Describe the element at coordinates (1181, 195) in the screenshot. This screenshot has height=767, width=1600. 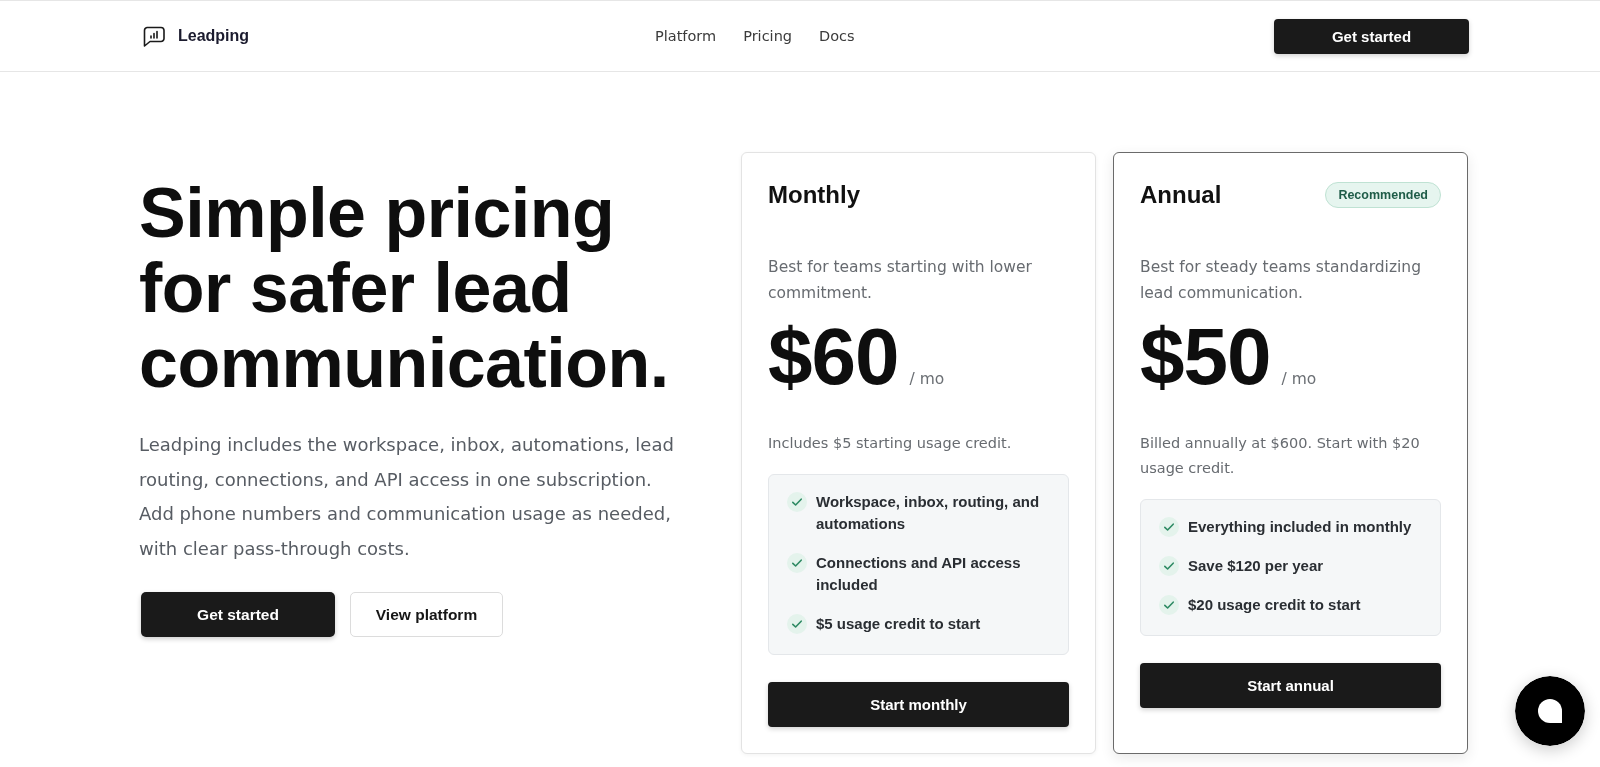
I see `plan-name: Annual` at that location.